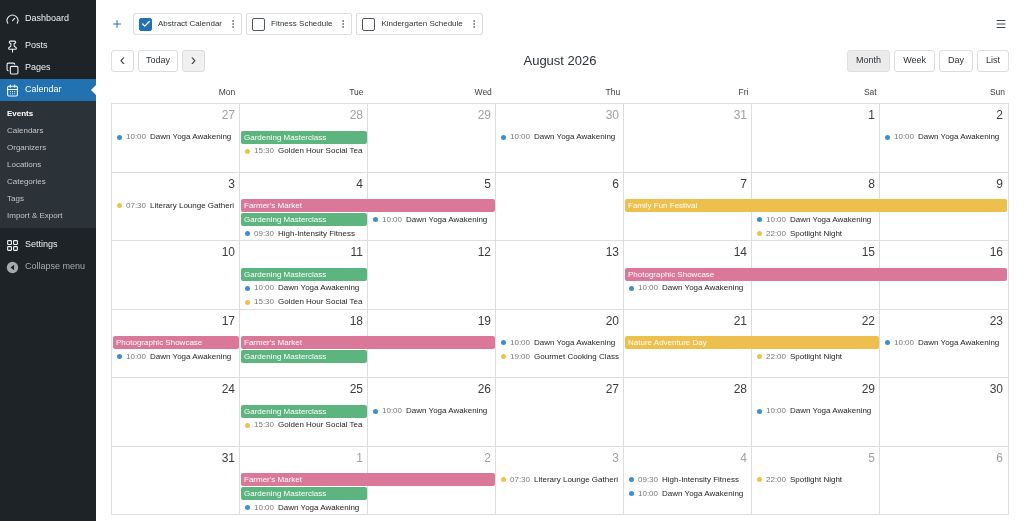  I want to click on day-number: 28, so click(740, 389).